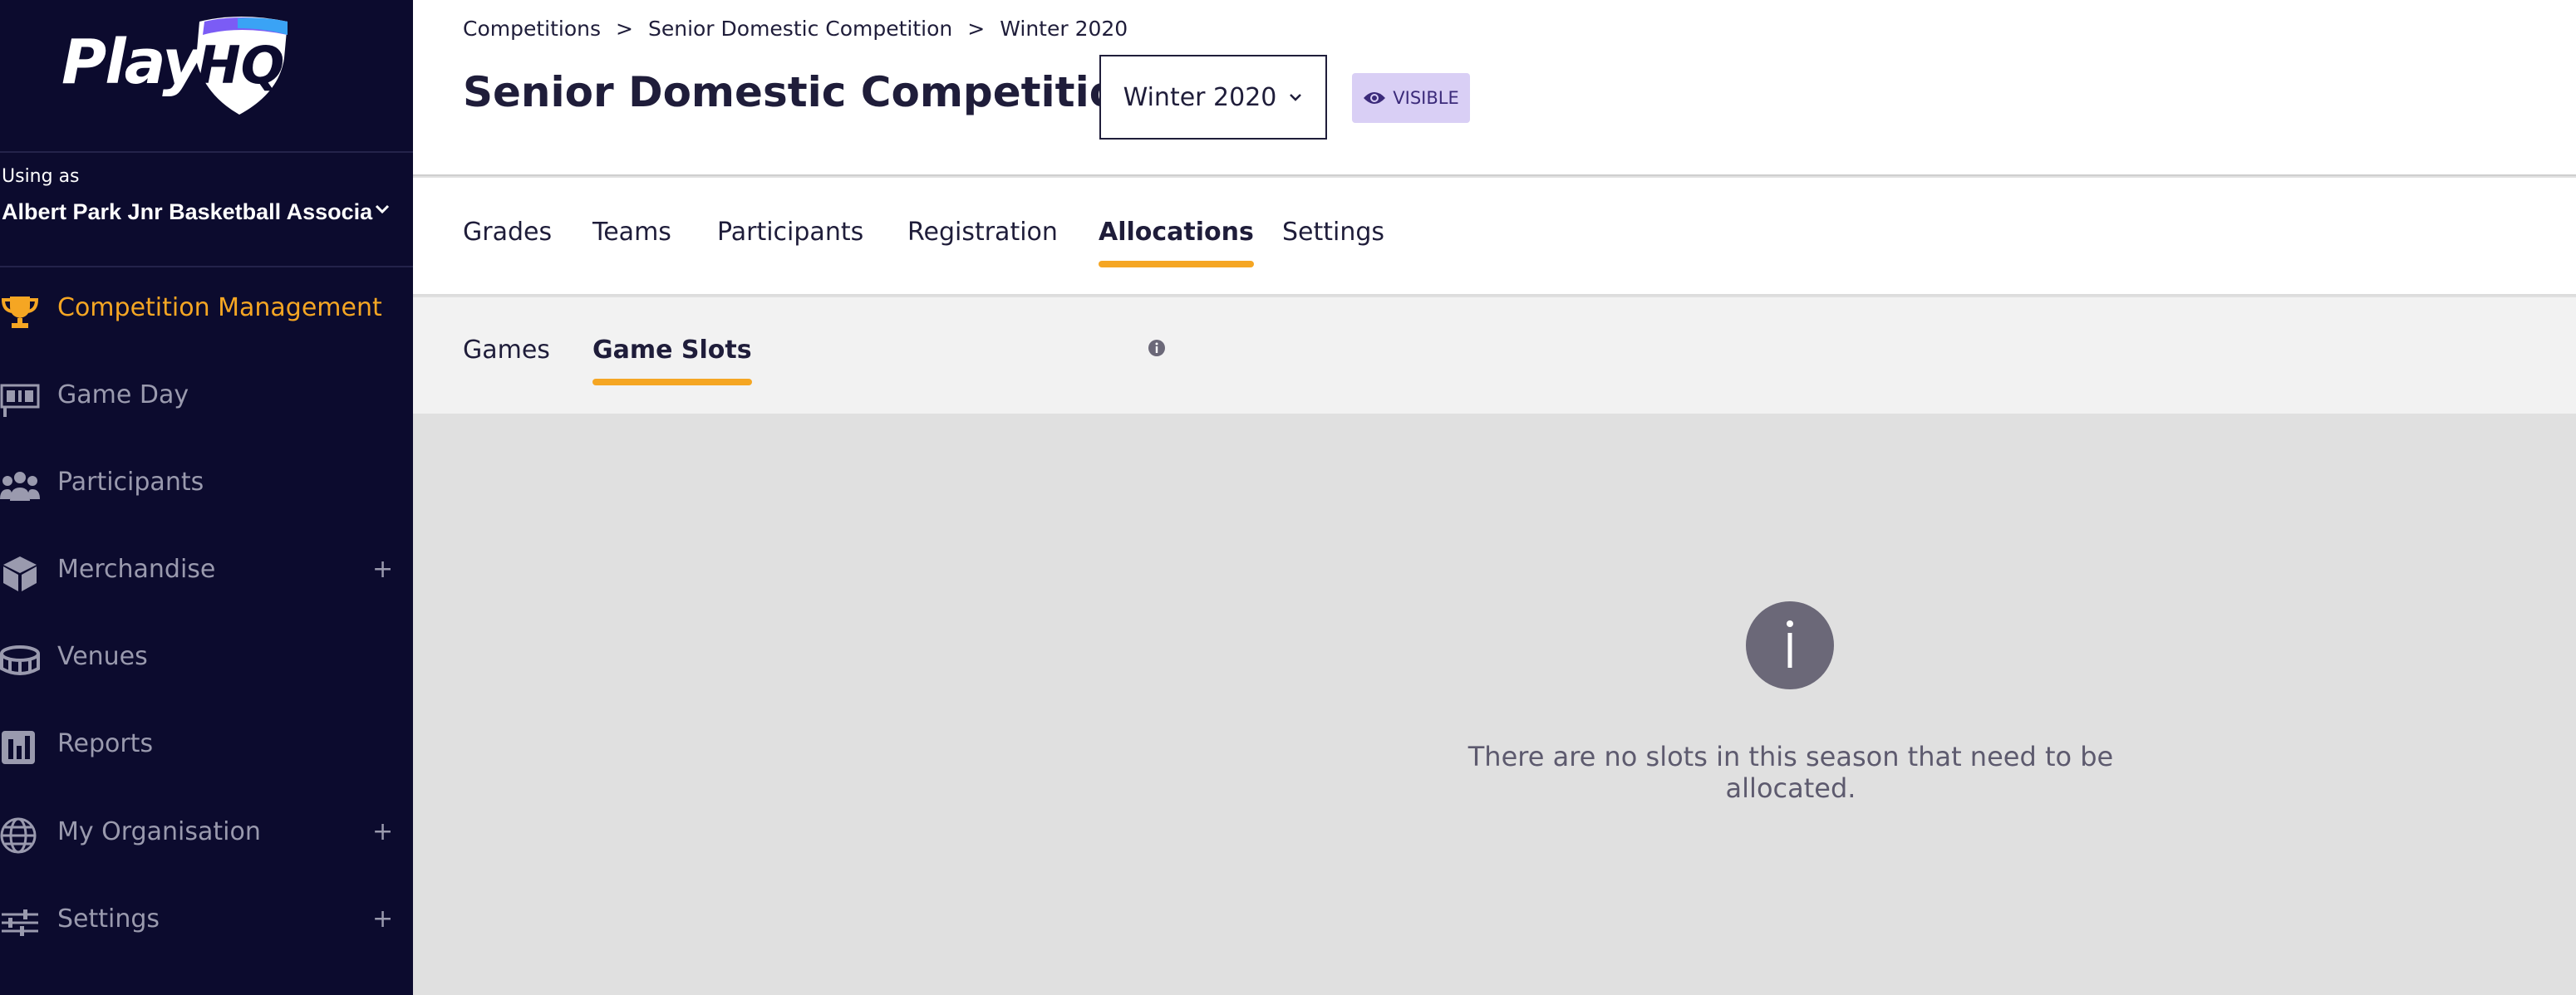  Describe the element at coordinates (983, 233) in the screenshot. I see `tab-registration: Registration` at that location.